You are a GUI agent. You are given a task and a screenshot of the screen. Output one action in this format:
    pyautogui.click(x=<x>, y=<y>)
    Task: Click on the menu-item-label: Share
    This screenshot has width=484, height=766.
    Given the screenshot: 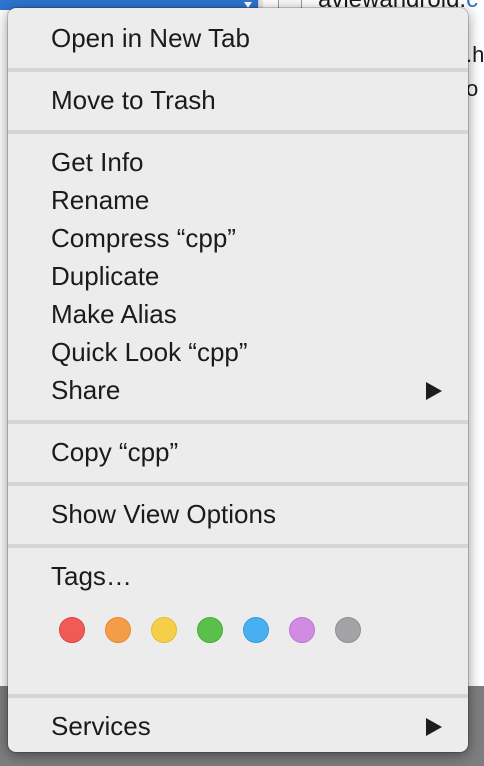 What is the action you would take?
    pyautogui.click(x=86, y=390)
    